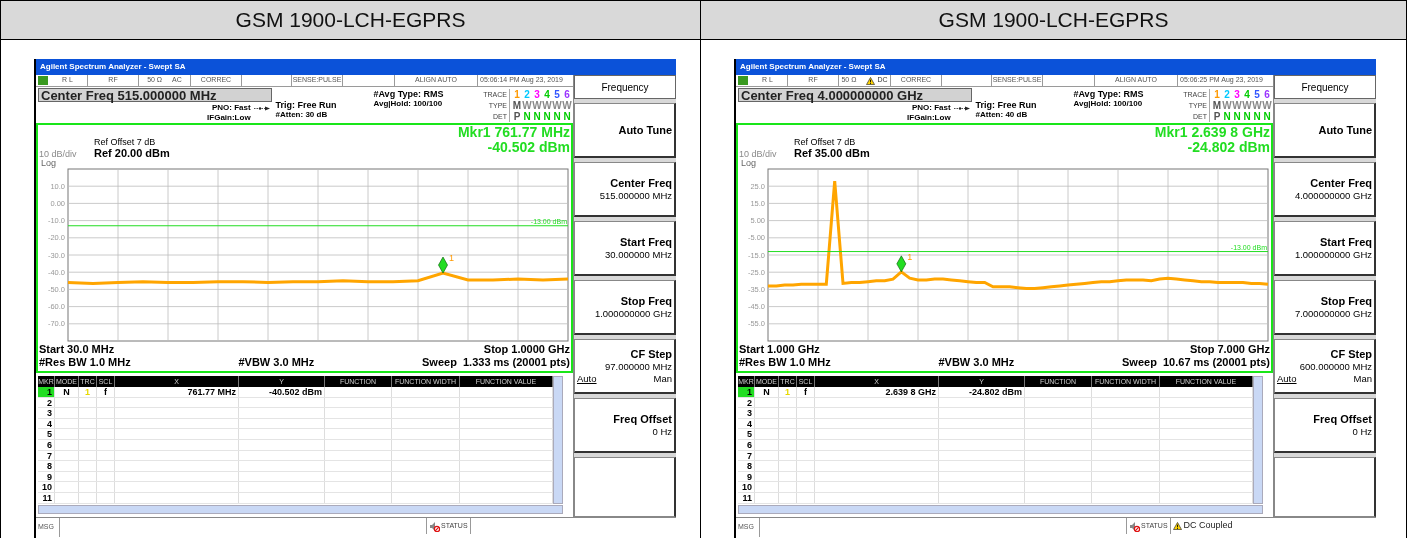 This screenshot has width=1407, height=538. What do you see at coordinates (513, 132) in the screenshot?
I see `marker-frequency: Mkr1 761.77 MHz` at bounding box center [513, 132].